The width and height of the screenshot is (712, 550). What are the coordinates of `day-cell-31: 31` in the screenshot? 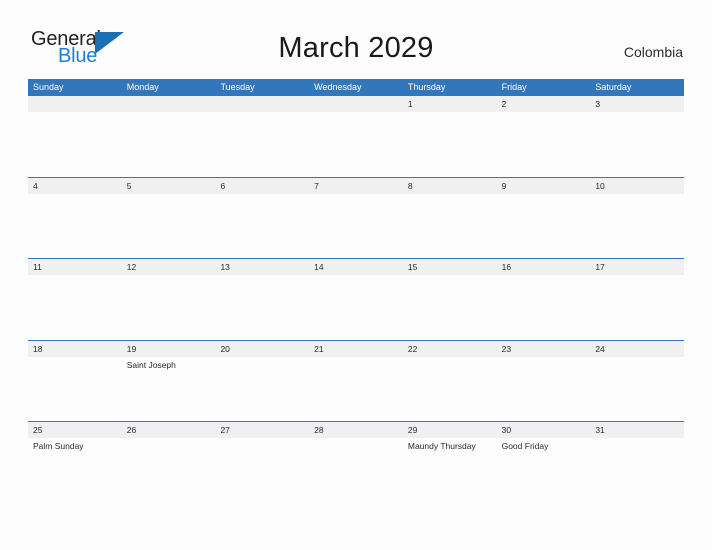 It's located at (637, 462).